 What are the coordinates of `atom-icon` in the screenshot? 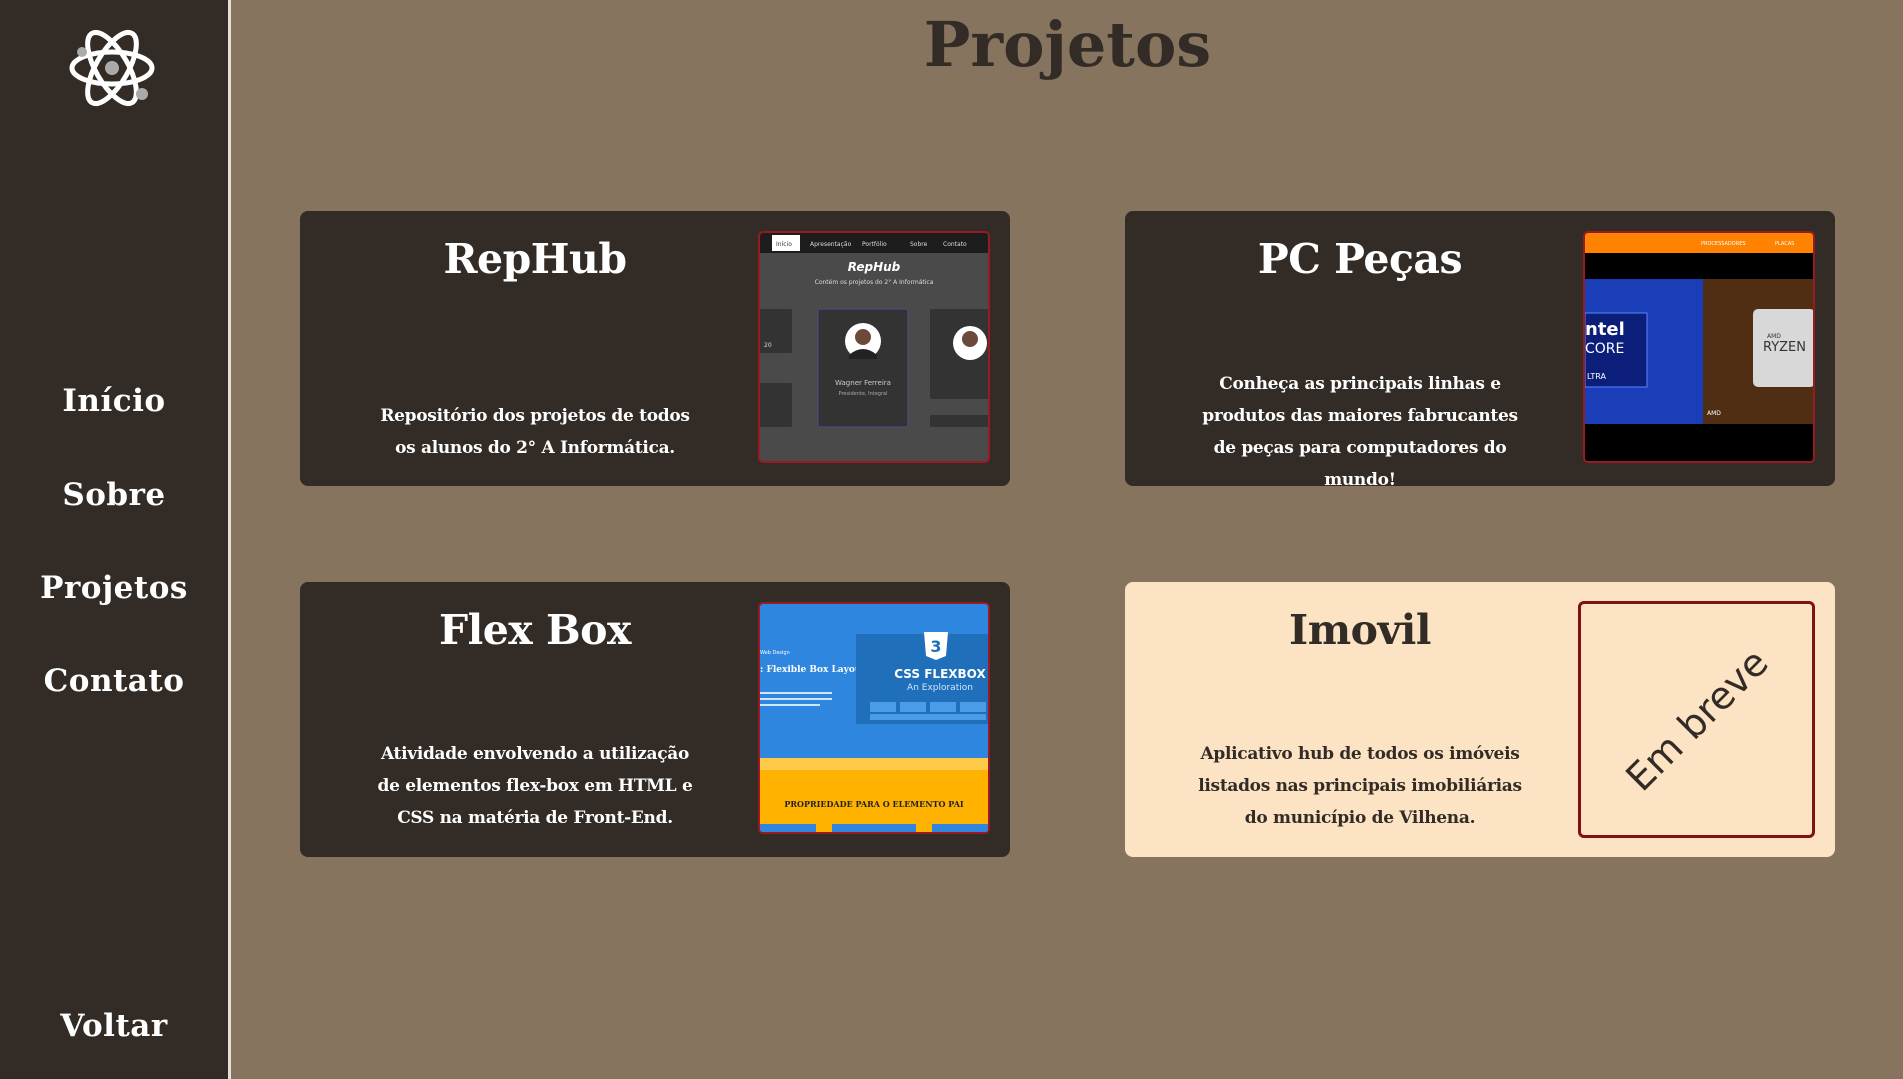 It's located at (112, 68).